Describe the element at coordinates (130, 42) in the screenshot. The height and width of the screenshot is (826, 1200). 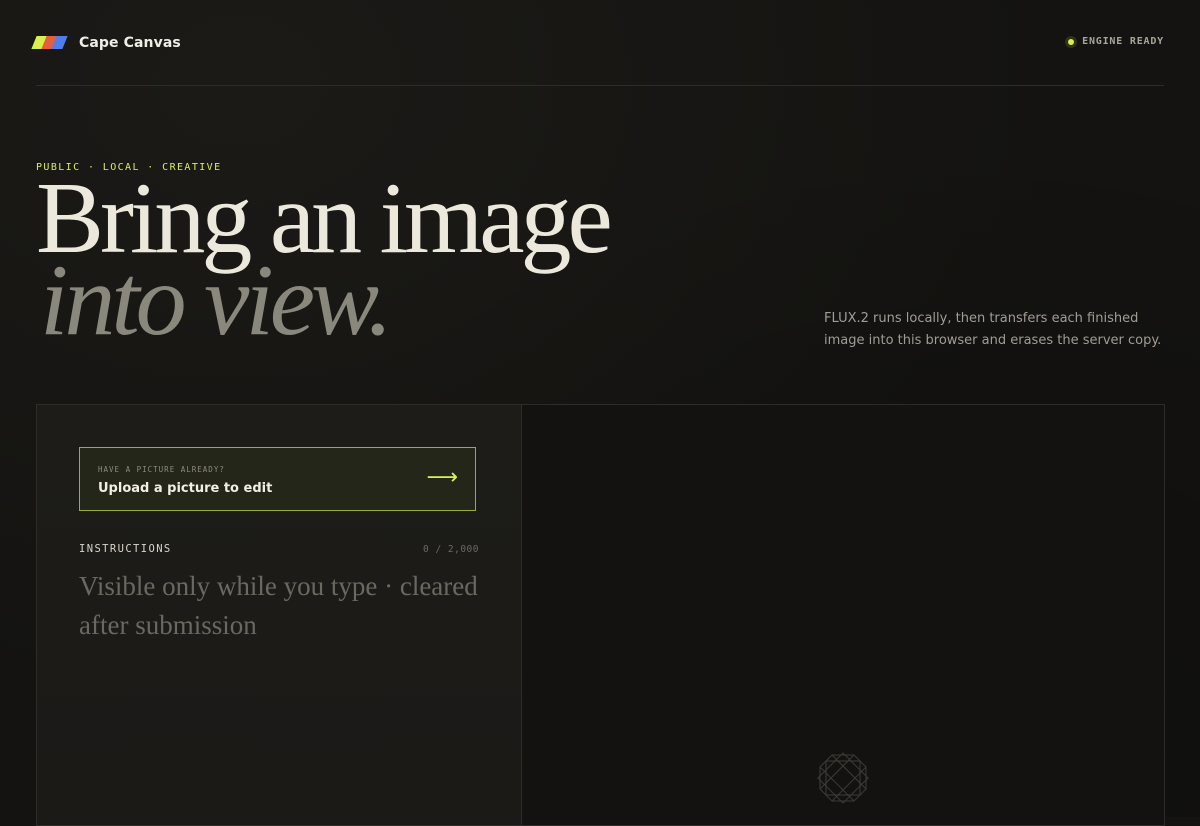
I see `brand-name: Cape Canvas` at that location.